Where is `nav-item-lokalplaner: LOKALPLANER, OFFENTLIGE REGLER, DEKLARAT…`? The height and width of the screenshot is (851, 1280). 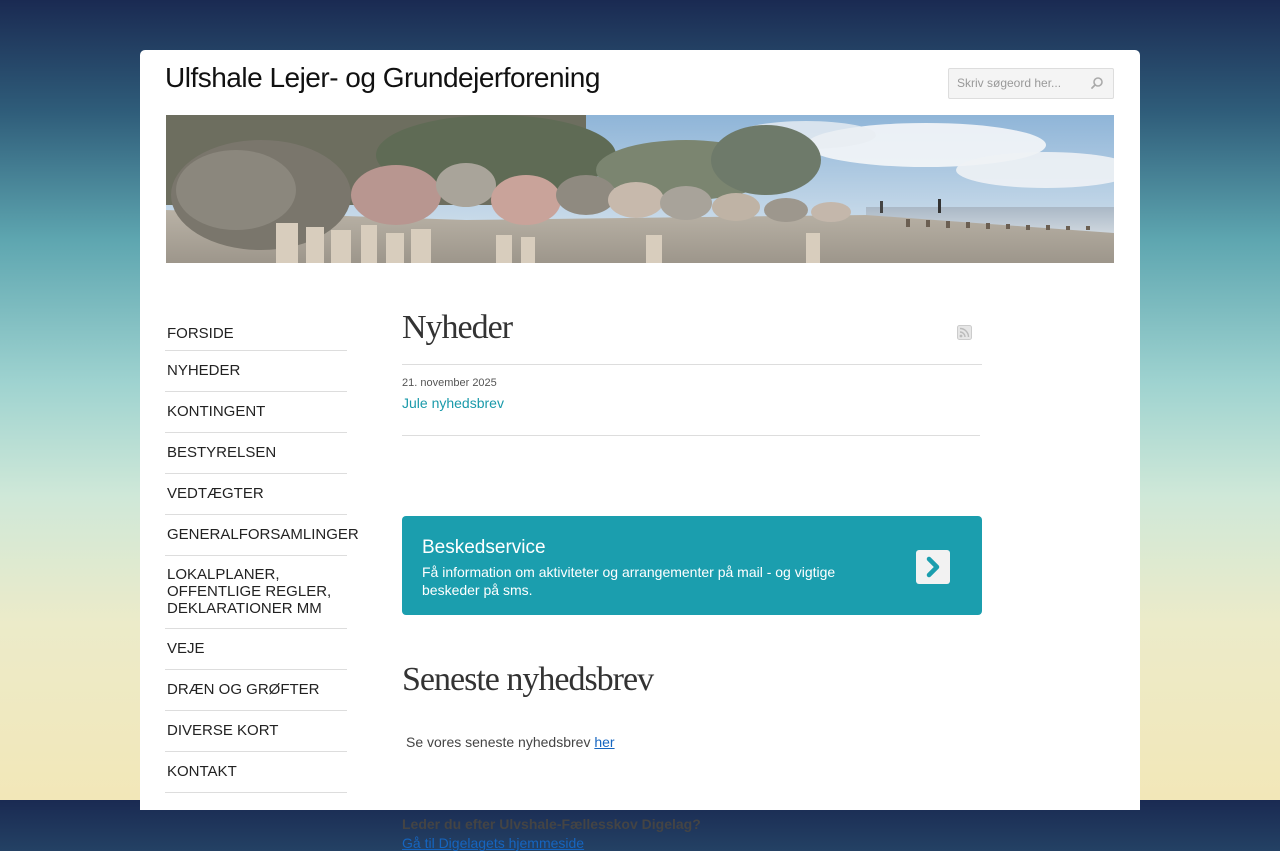 nav-item-lokalplaner: LOKALPLANER, OFFENTLIGE REGLER, DEKLARAT… is located at coordinates (256, 592).